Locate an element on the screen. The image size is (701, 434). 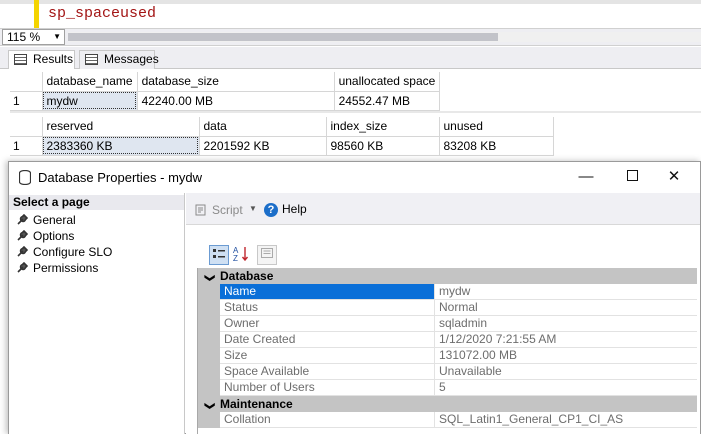
close-icon: ✕ is located at coordinates (674, 176).